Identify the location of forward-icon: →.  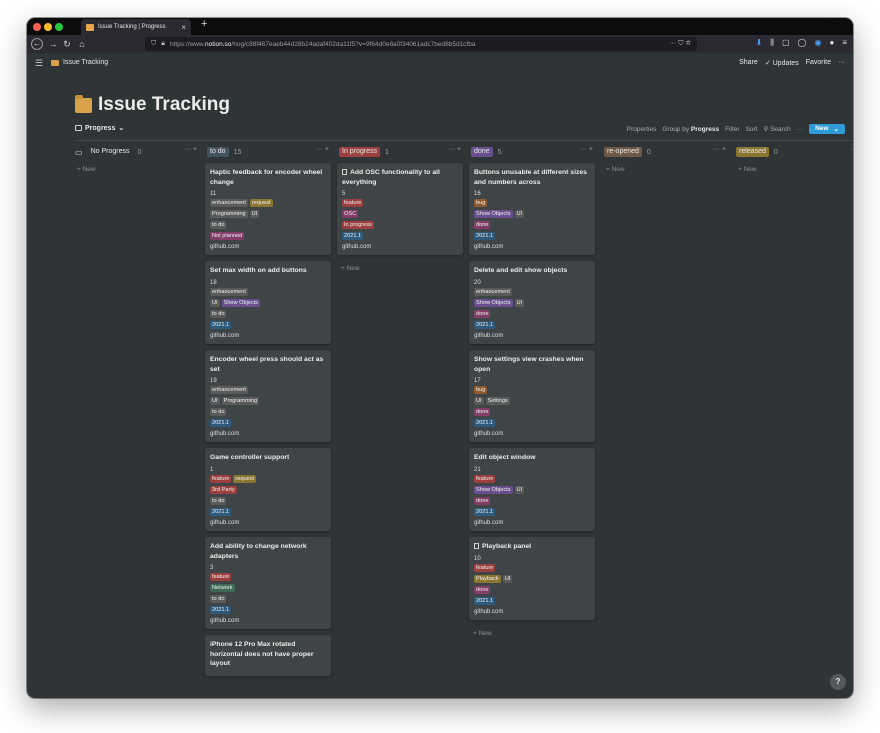
(53, 44).